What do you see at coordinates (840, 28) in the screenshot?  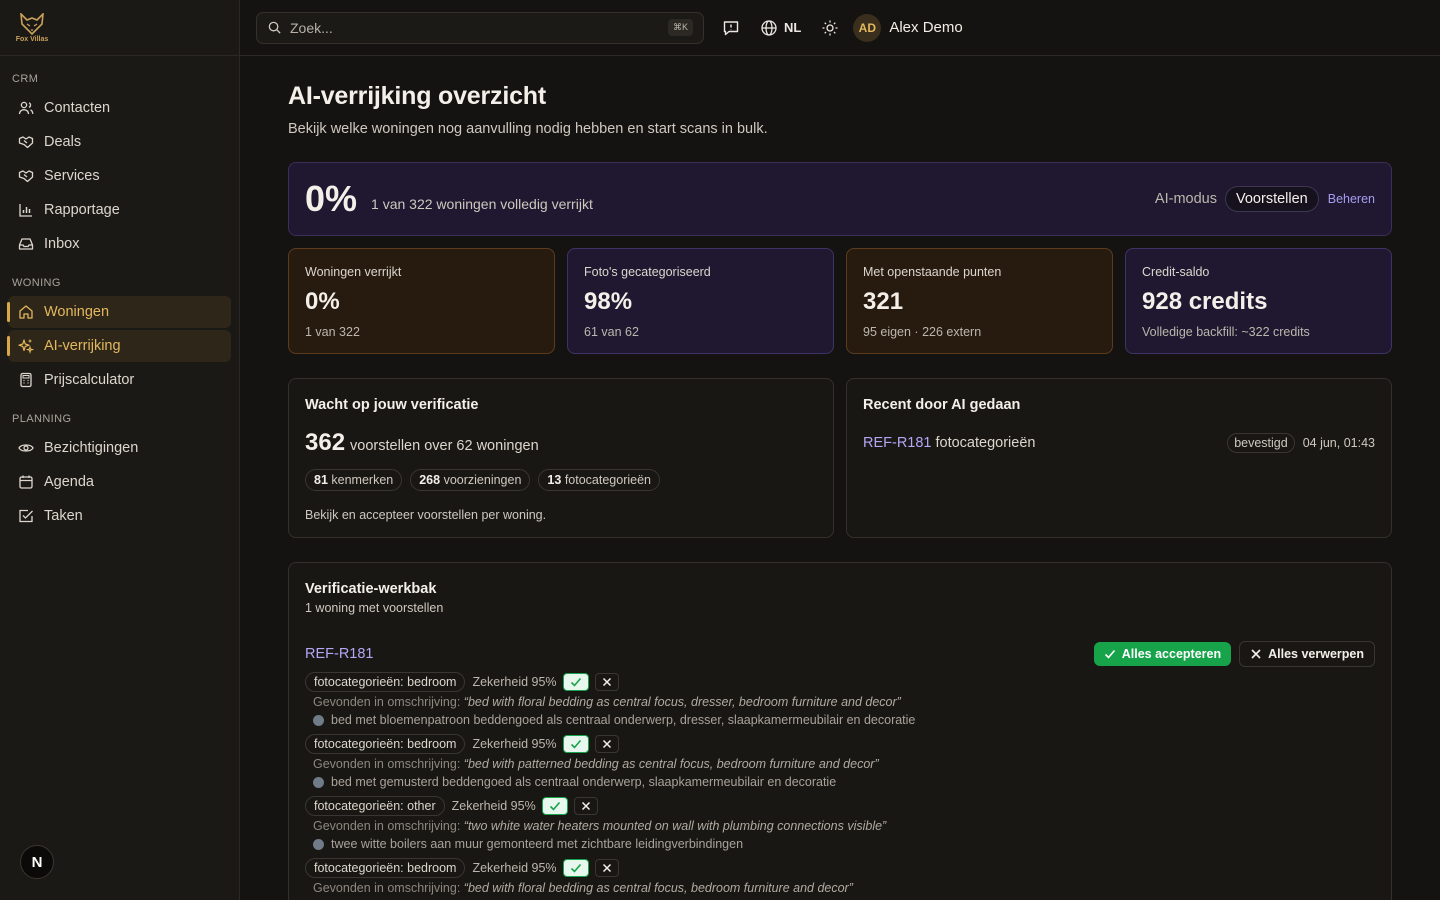 I see `topbar: ⌘K NL AD Alex Demo` at bounding box center [840, 28].